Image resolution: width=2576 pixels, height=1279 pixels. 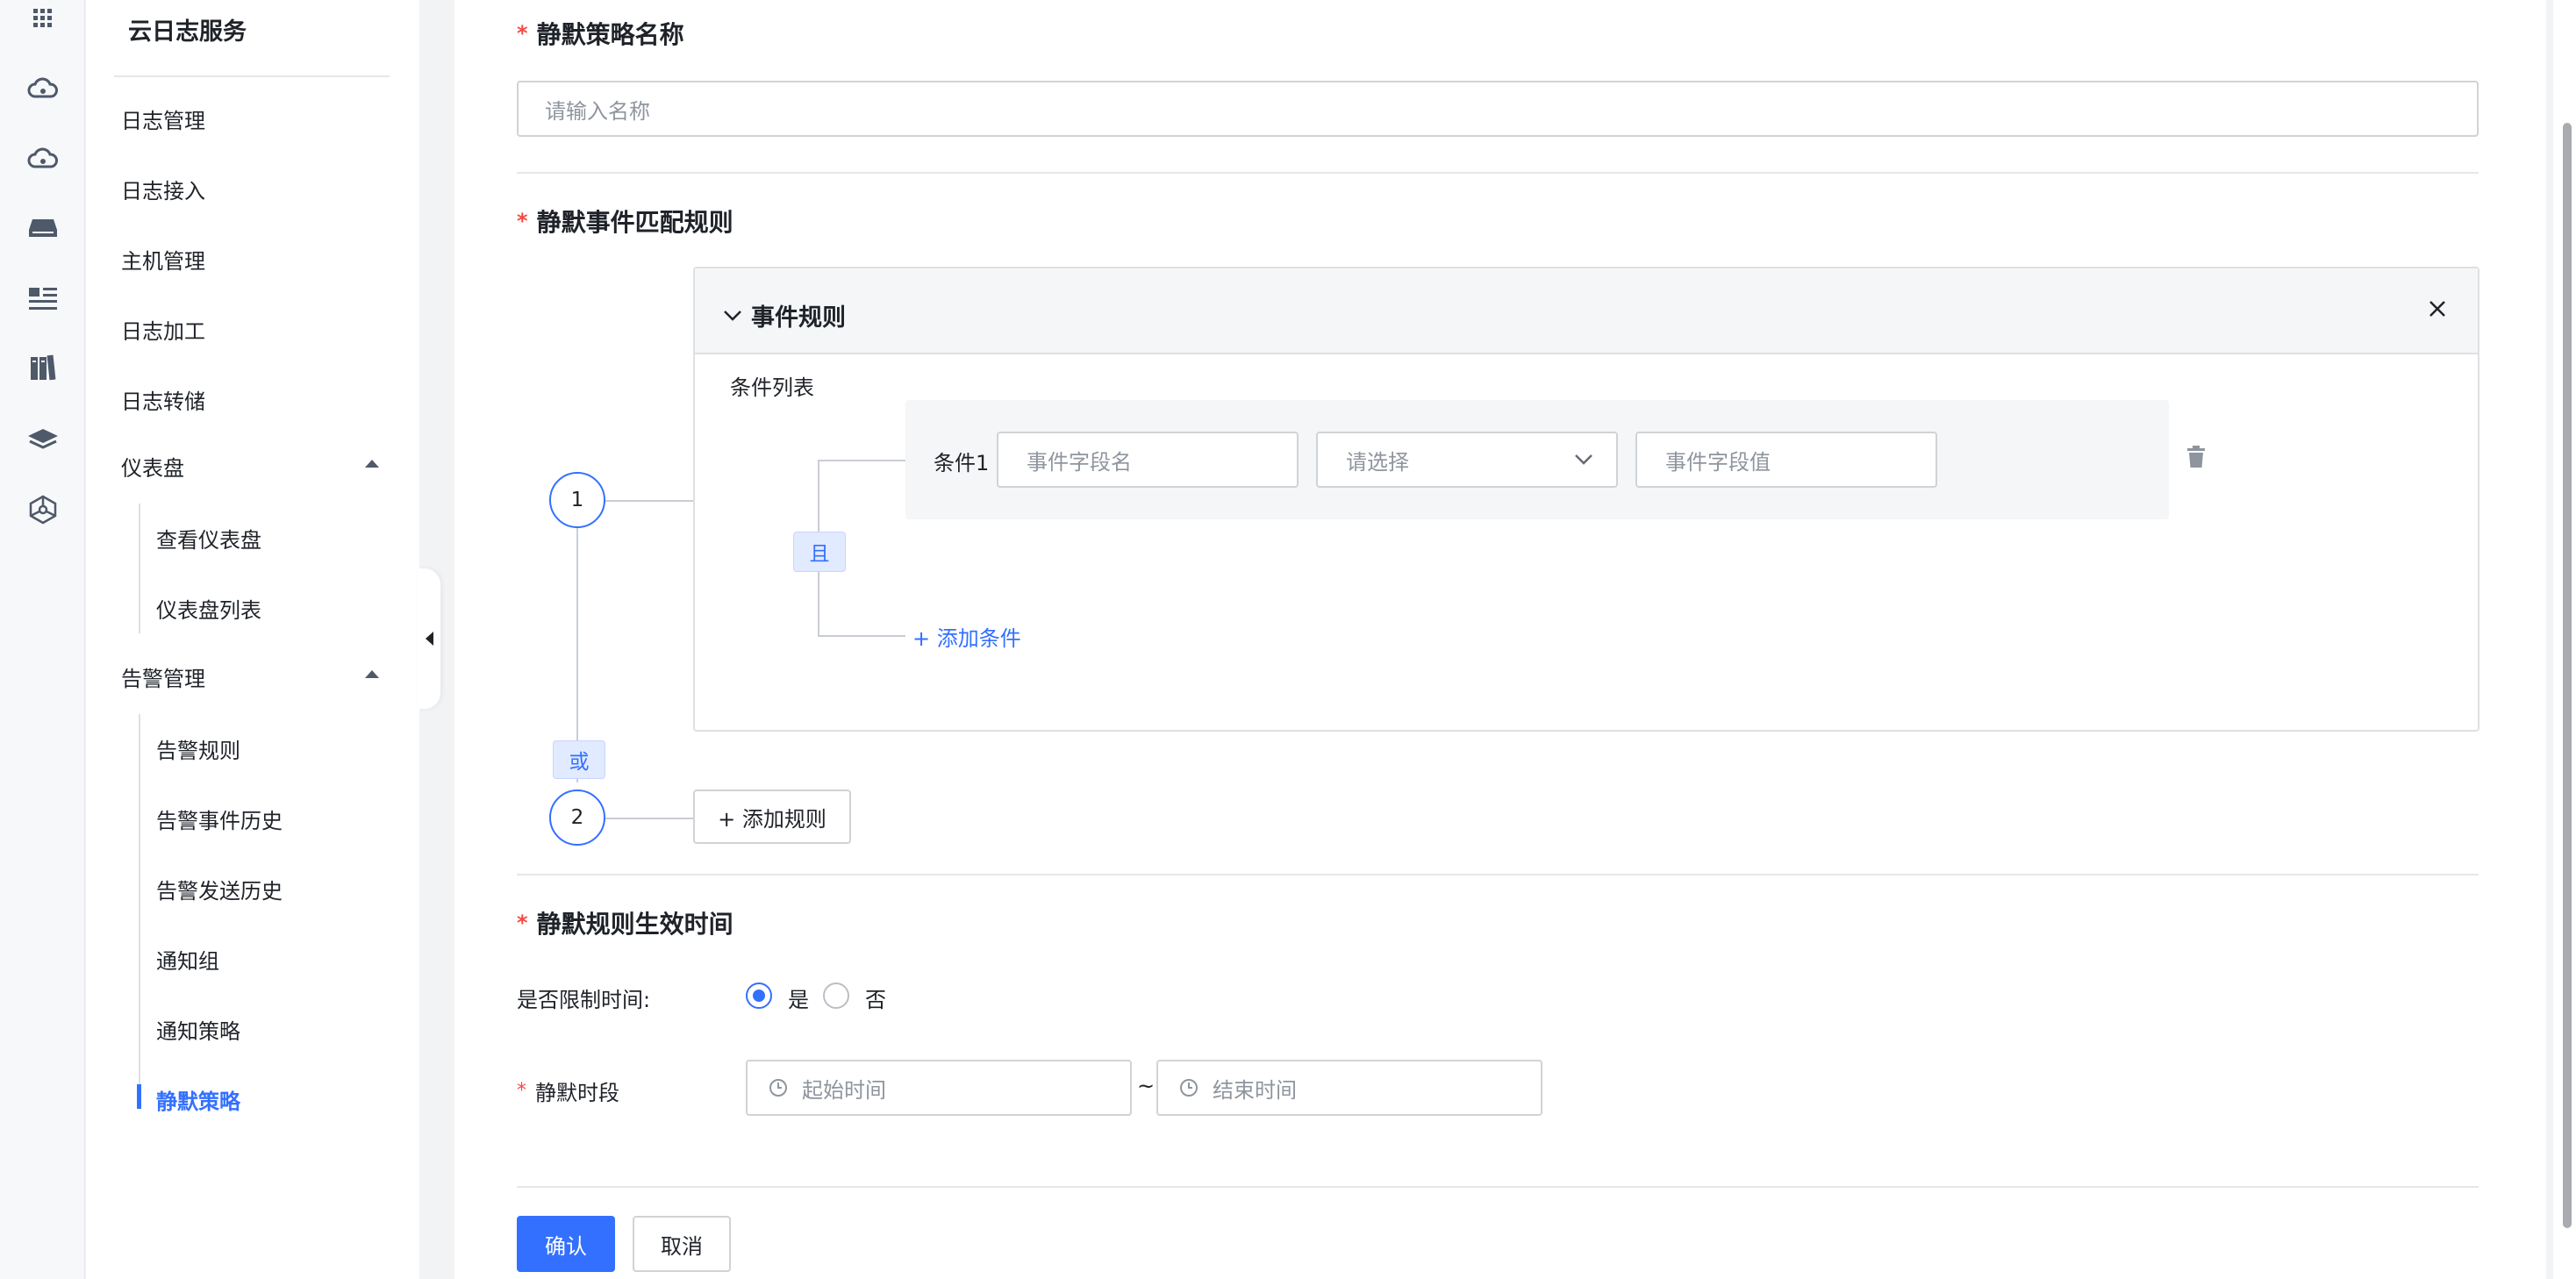 What do you see at coordinates (43, 299) in the screenshot?
I see `list-layout-icon` at bounding box center [43, 299].